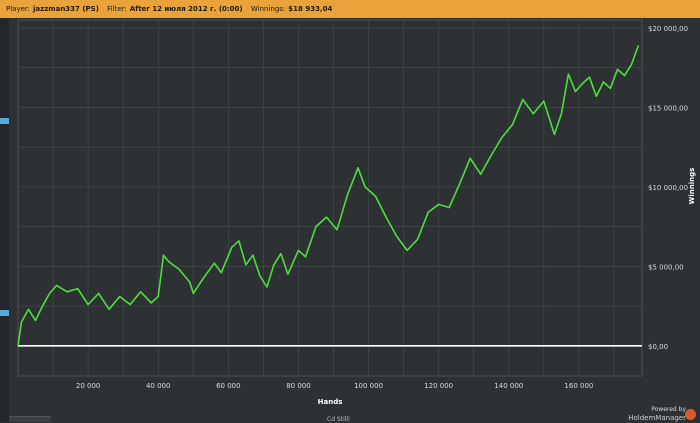 This screenshot has width=700, height=423. What do you see at coordinates (438, 386) in the screenshot?
I see `x-tick-label: 120 000` at bounding box center [438, 386].